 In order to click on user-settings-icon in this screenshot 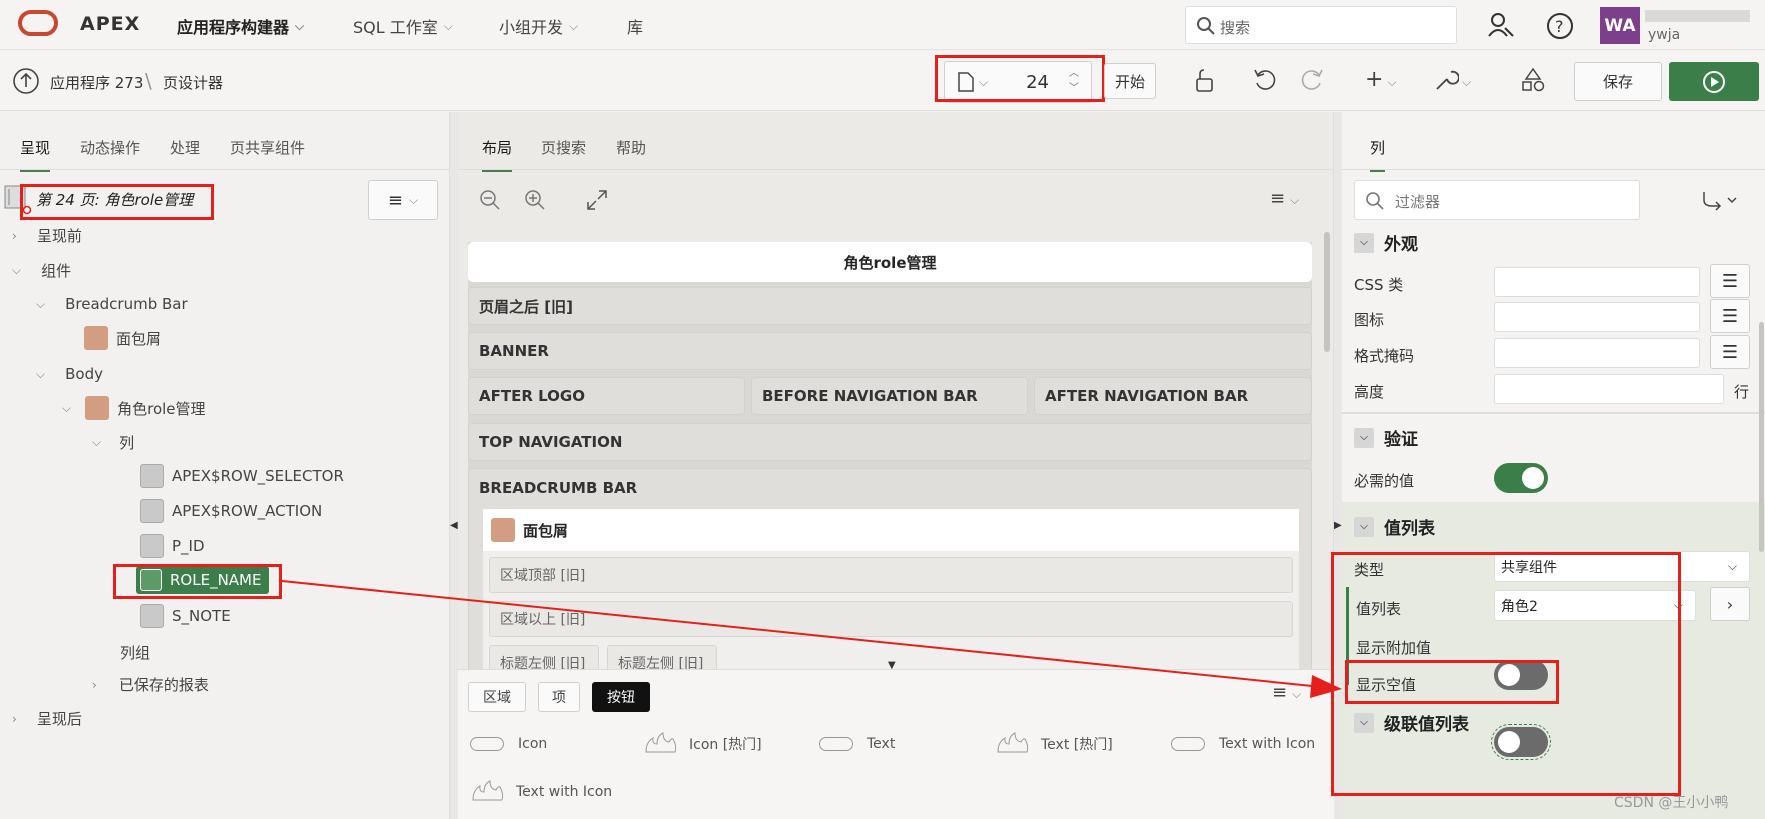, I will do `click(1501, 25)`.